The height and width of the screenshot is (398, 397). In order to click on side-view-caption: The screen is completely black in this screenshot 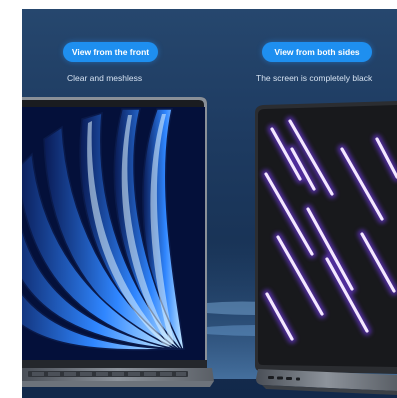, I will do `click(314, 78)`.